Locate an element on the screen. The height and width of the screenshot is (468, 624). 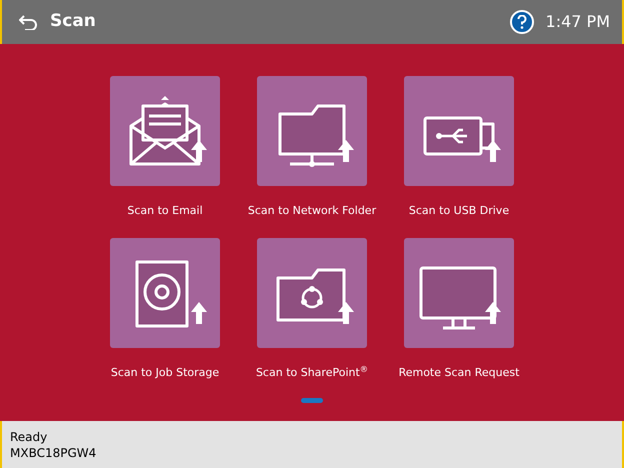
tile-label: Scan to Job Storage is located at coordinates (165, 373).